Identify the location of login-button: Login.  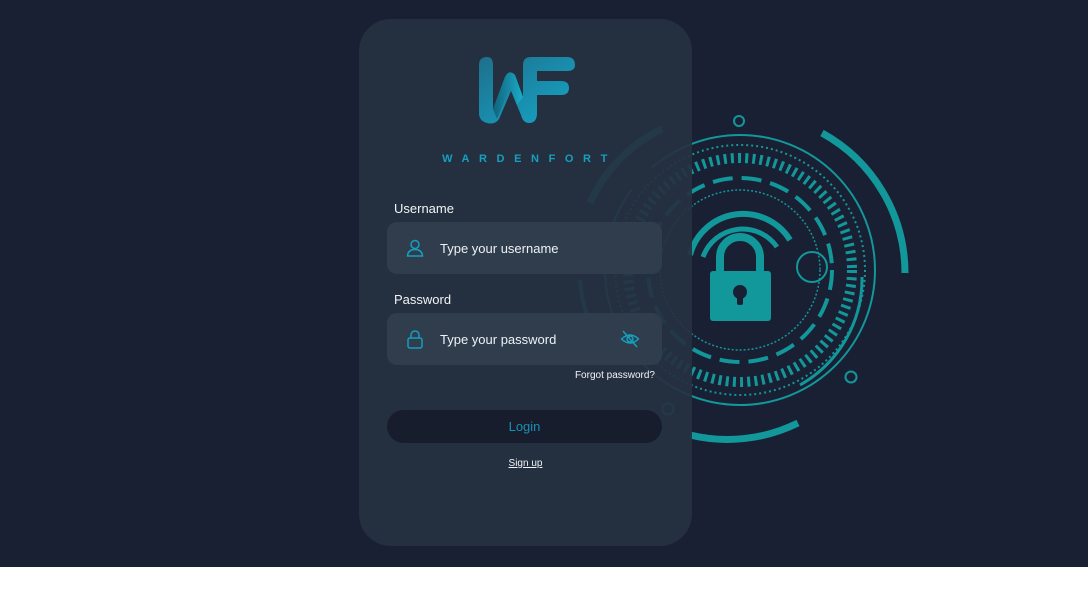
(524, 426).